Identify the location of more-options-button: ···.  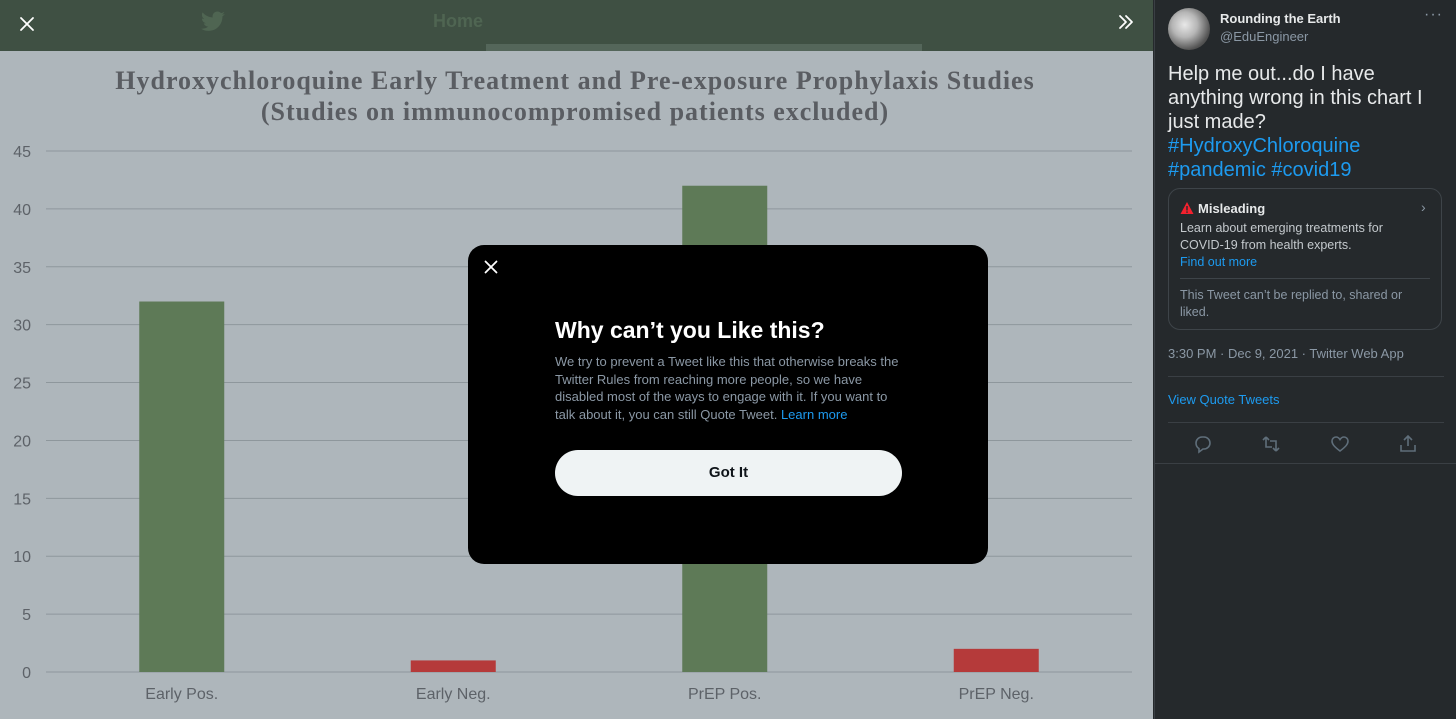
(1433, 15).